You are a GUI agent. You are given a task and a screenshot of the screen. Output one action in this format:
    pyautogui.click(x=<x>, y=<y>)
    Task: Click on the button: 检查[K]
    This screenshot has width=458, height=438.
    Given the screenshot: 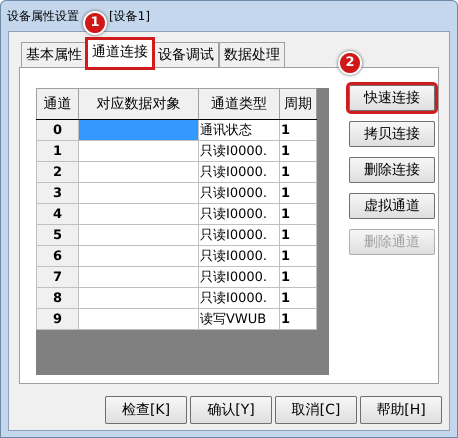 What is the action you would take?
    pyautogui.click(x=146, y=410)
    